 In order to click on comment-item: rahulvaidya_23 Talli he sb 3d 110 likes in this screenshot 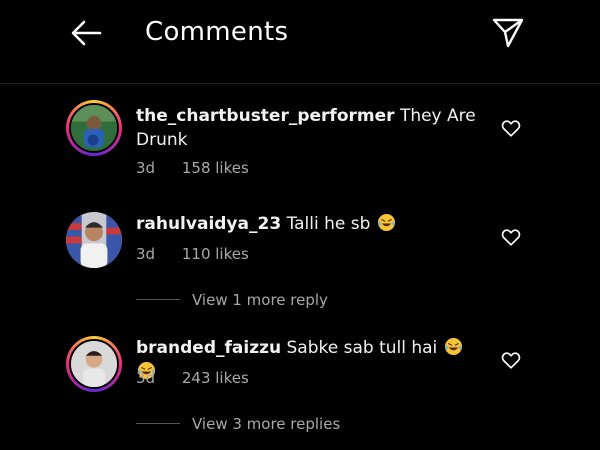, I will do `click(300, 242)`.